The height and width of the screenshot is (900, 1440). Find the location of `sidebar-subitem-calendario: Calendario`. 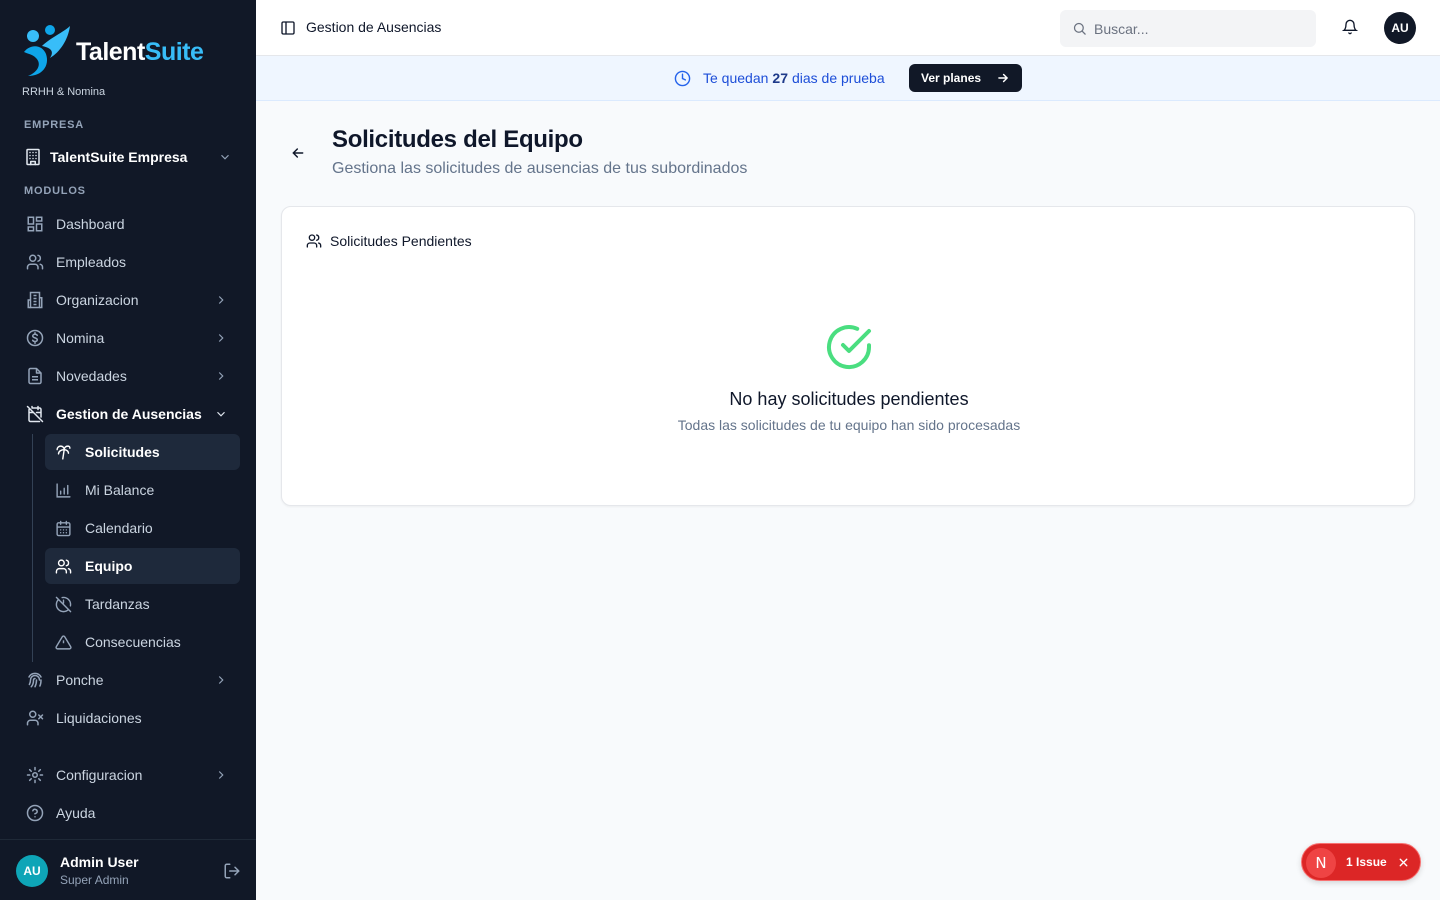

sidebar-subitem-calendario: Calendario is located at coordinates (142, 528).